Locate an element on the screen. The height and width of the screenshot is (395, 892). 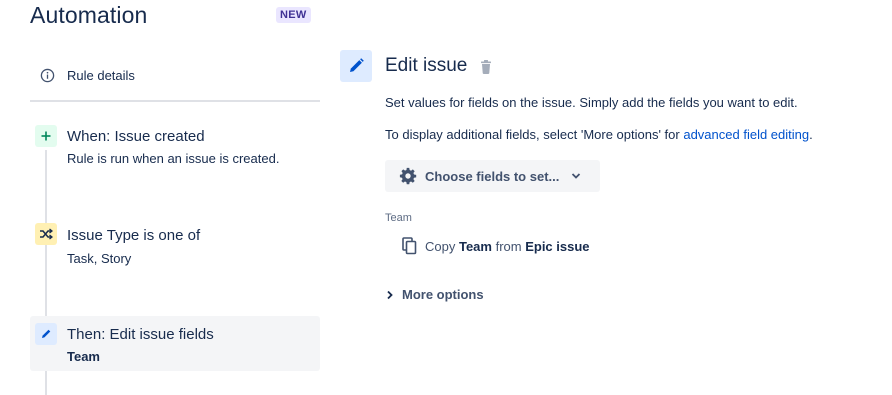
info-icon is located at coordinates (47, 75).